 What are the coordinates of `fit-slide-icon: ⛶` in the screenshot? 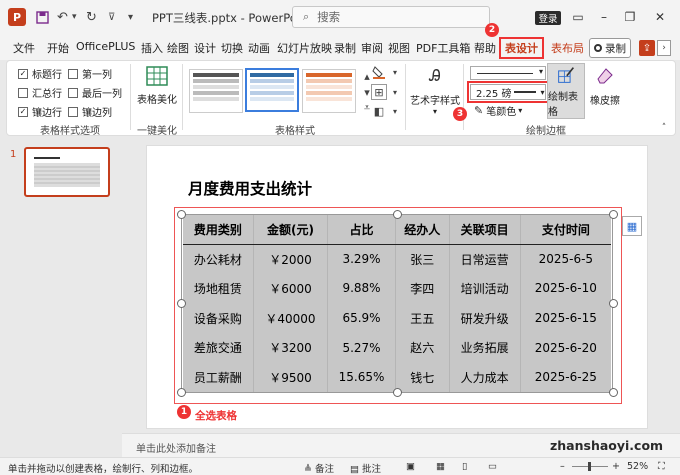 It's located at (661, 466).